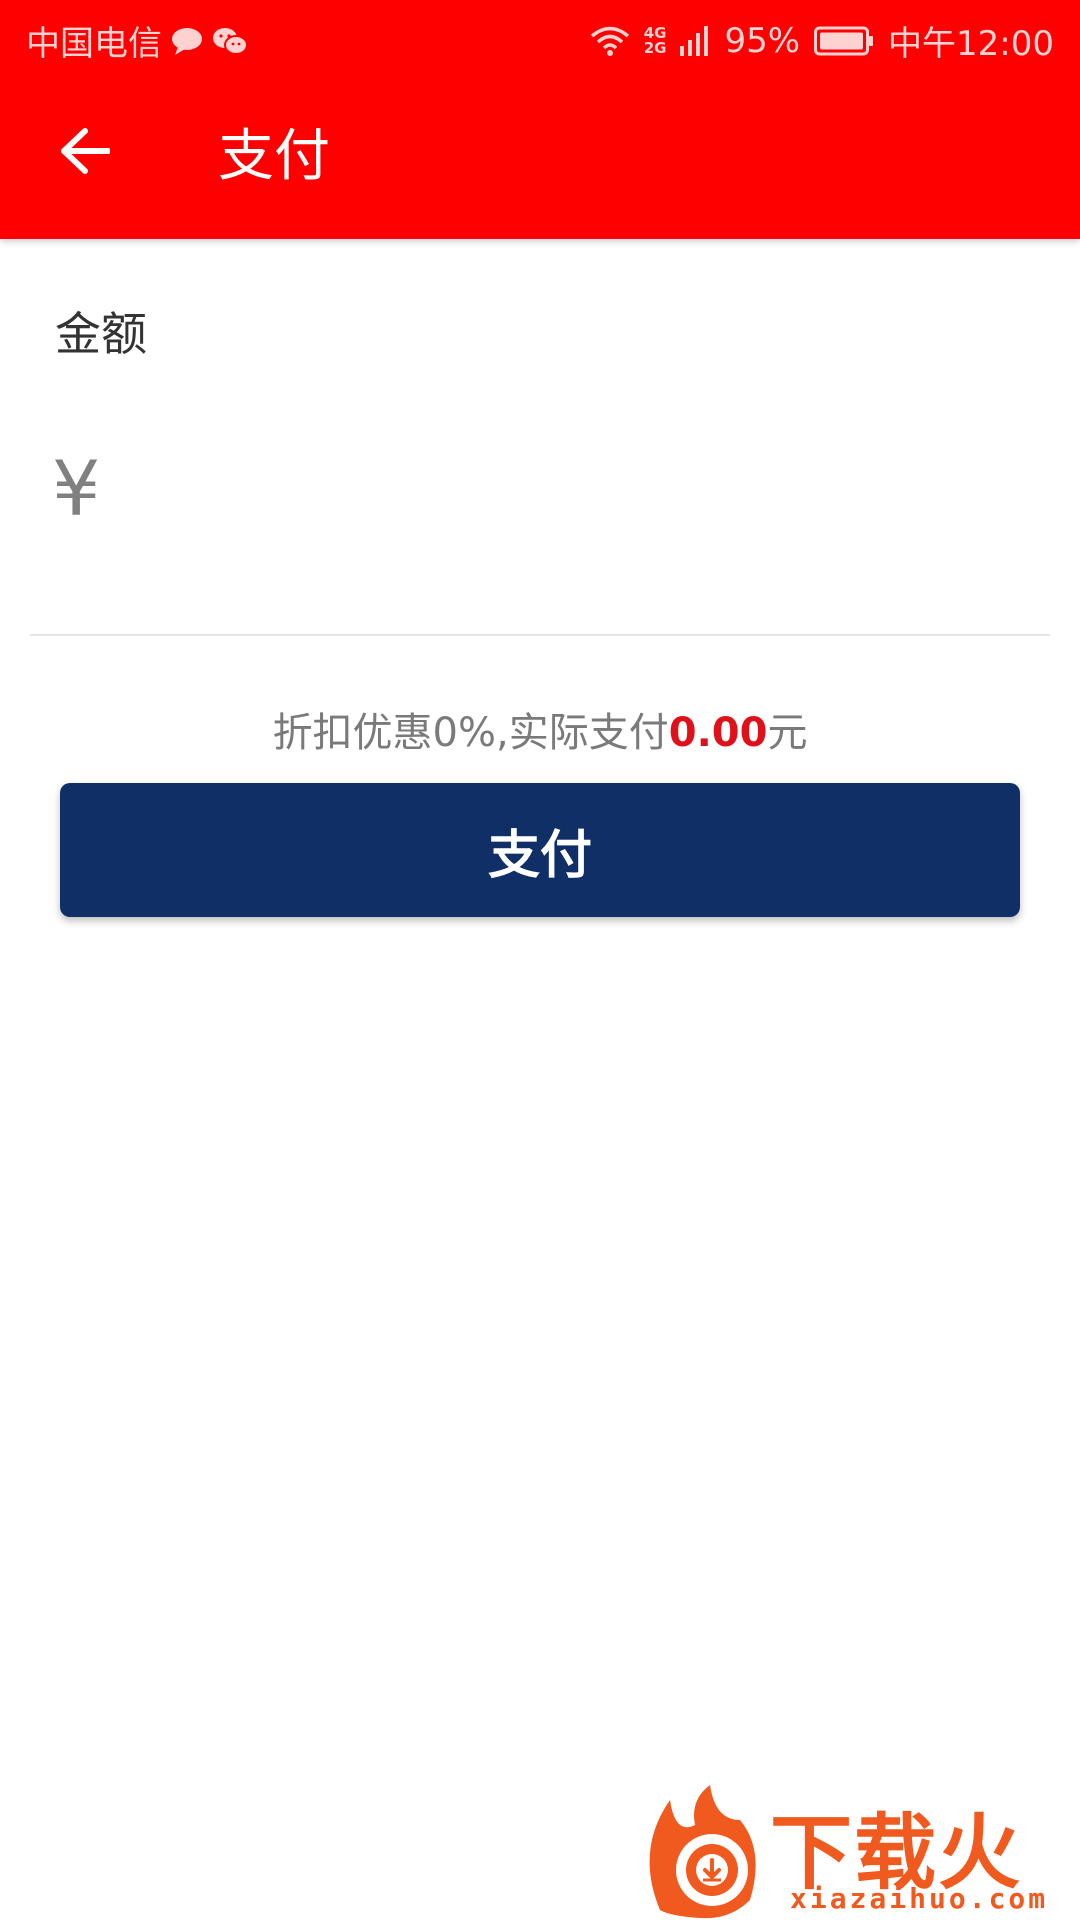  Describe the element at coordinates (695, 40) in the screenshot. I see `signal-icon` at that location.